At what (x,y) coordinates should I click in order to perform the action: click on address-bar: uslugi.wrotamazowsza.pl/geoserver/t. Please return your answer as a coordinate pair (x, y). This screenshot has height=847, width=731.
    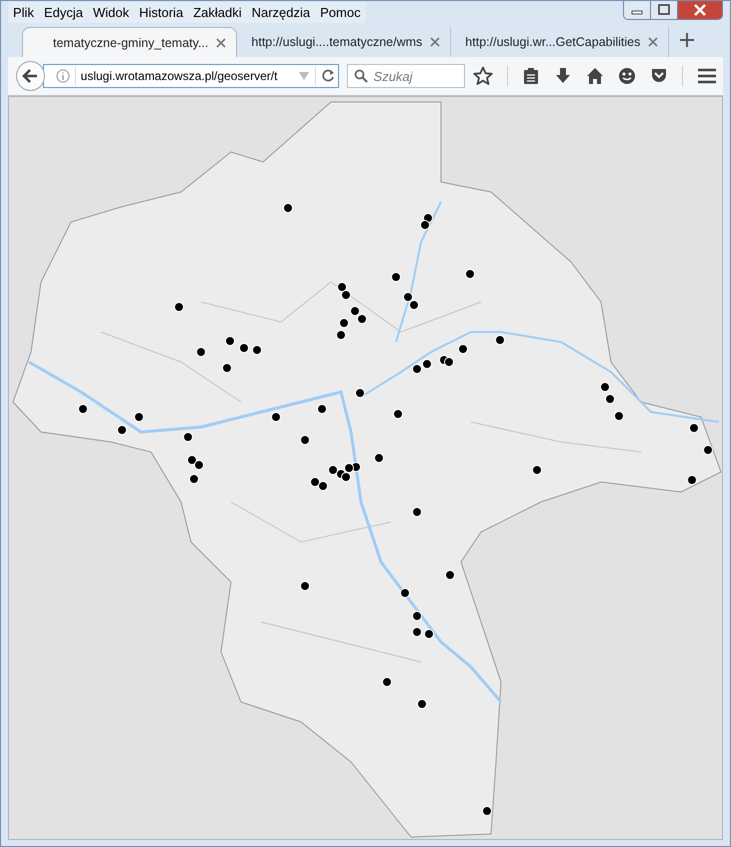
    Looking at the image, I should click on (190, 76).